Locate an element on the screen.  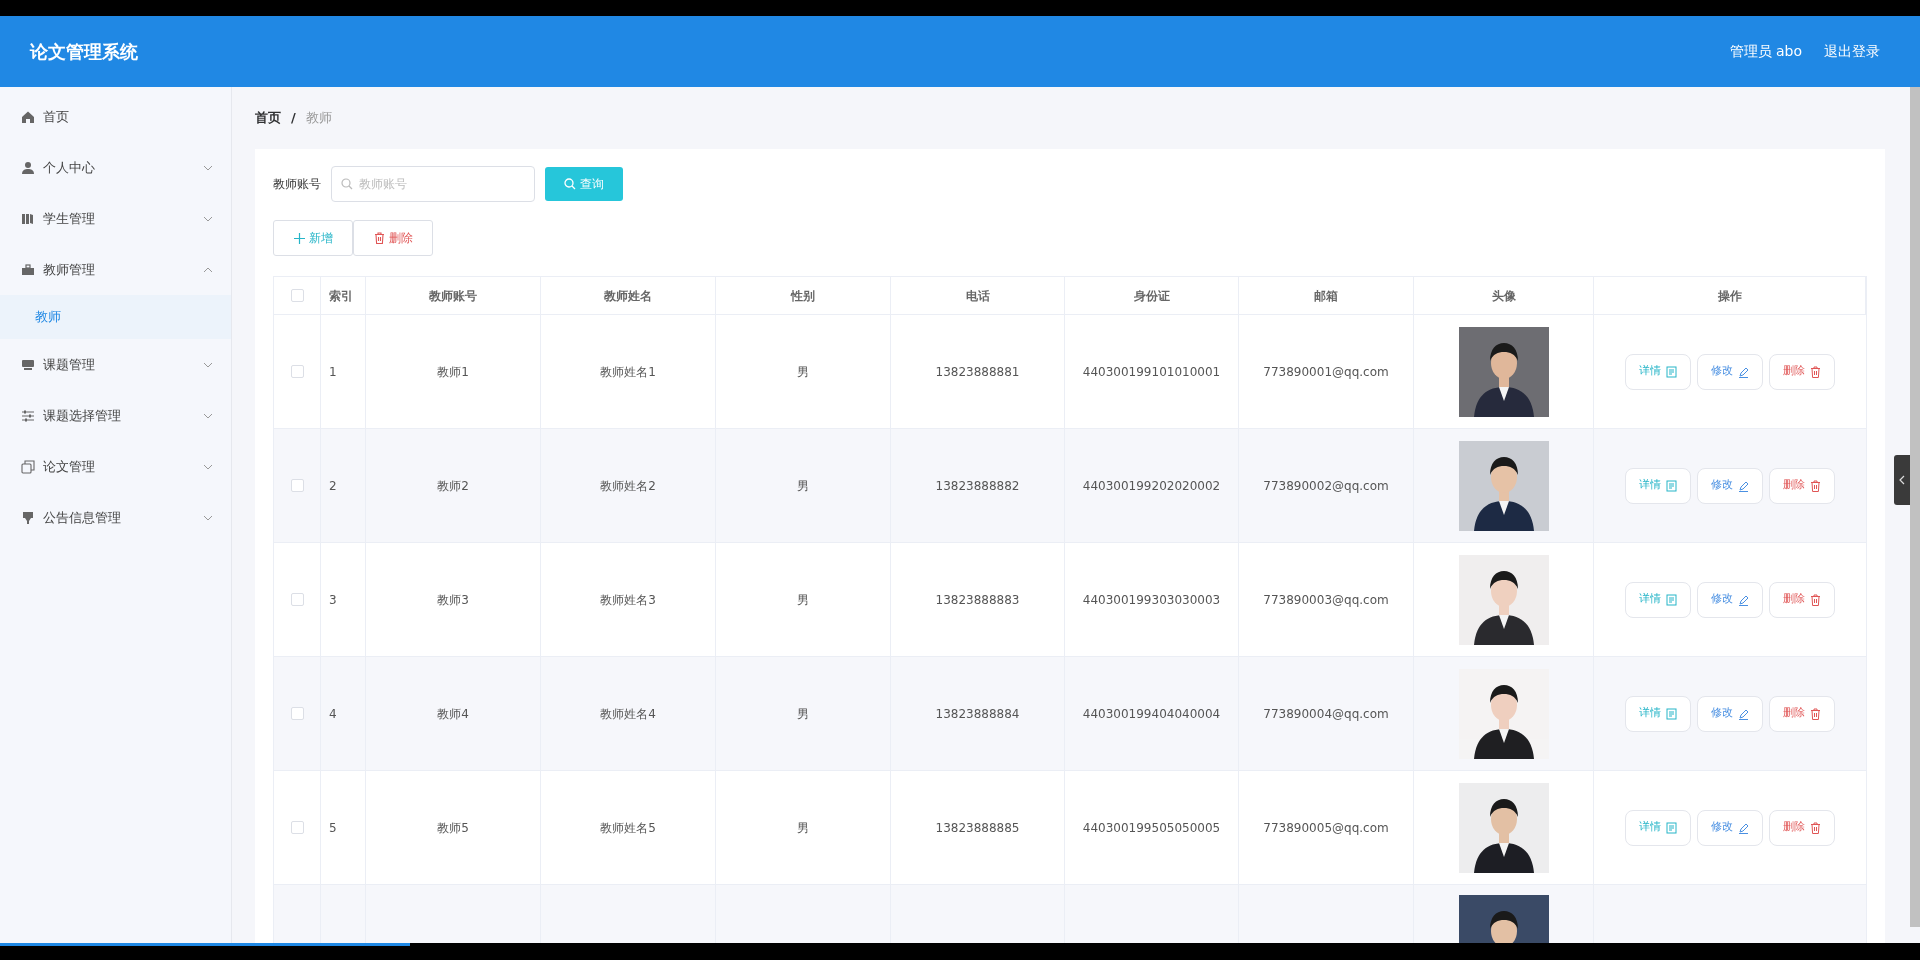
table-cell-text: 3 is located at coordinates (333, 600).